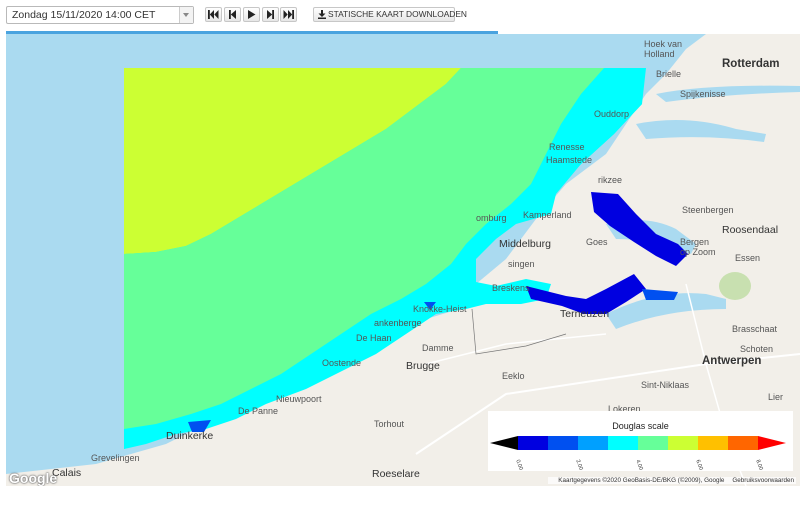 The height and width of the screenshot is (508, 800). Describe the element at coordinates (748, 258) in the screenshot. I see `place-label: Essen` at that location.